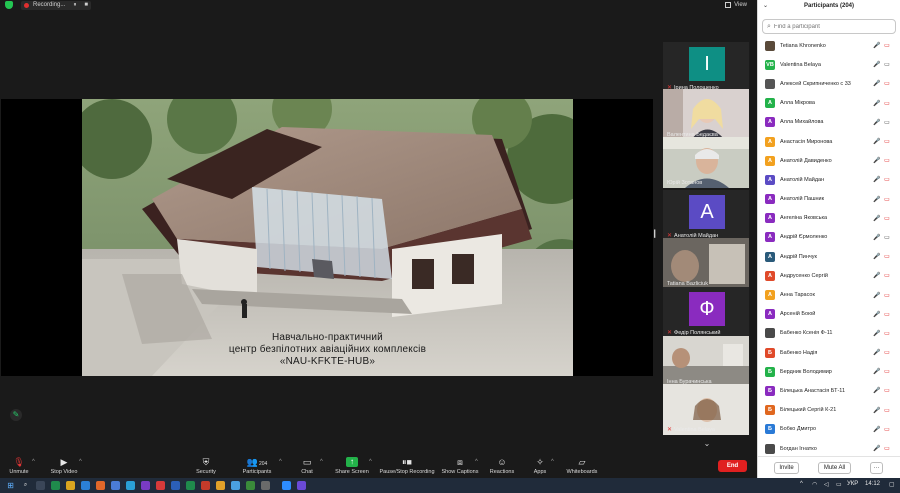 The image size is (900, 493). I want to click on captions-options-caret-icon: ^, so click(476, 462).